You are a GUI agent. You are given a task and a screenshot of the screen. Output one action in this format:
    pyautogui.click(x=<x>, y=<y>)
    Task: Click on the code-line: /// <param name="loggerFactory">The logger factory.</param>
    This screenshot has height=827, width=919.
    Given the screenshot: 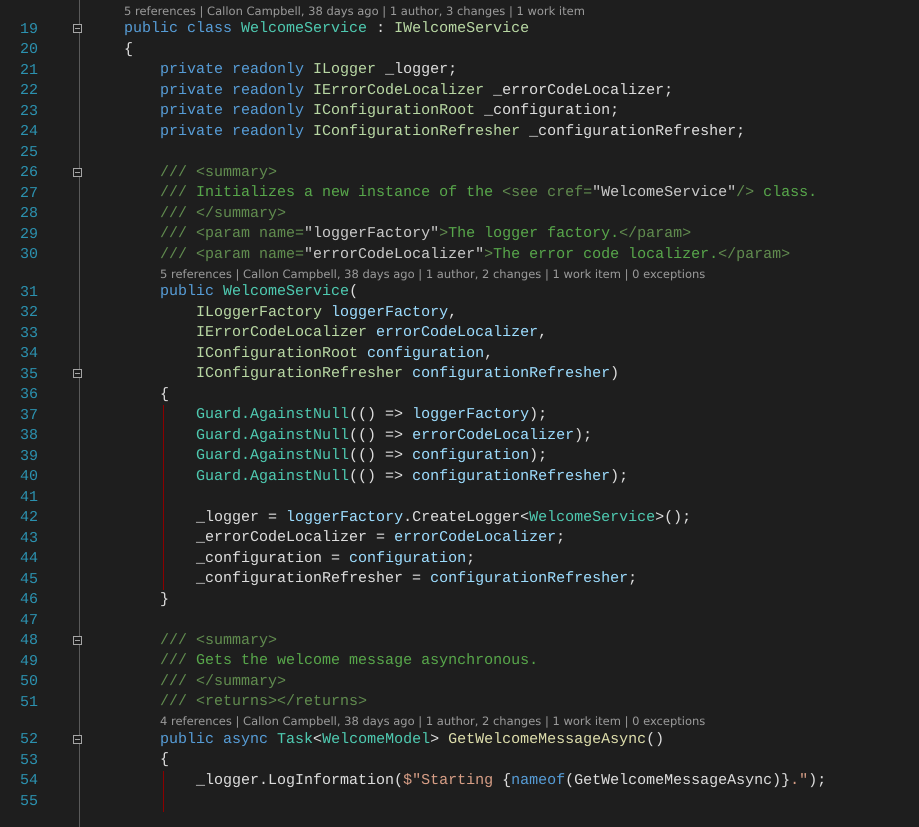 What is the action you would take?
    pyautogui.click(x=425, y=234)
    